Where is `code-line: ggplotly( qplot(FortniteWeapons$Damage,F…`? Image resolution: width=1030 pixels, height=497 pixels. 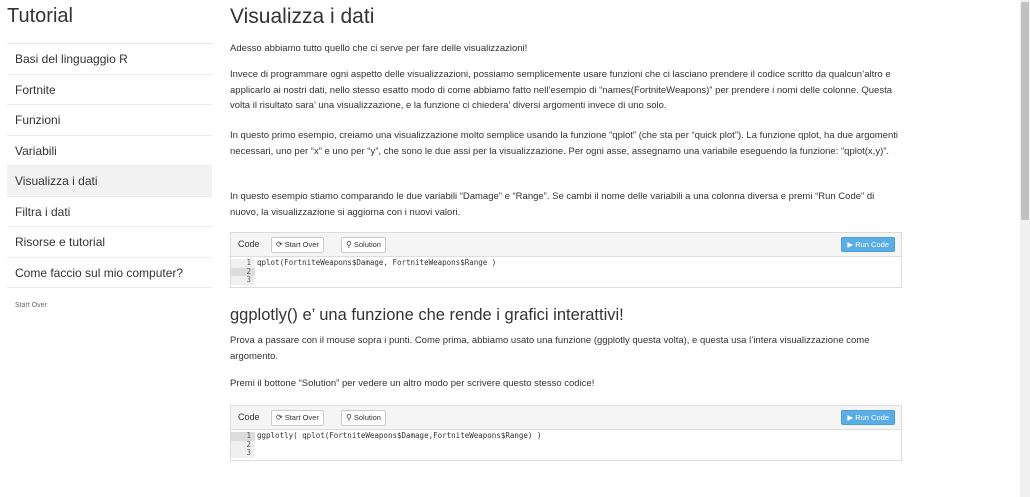 code-line: ggplotly( qplot(FortniteWeapons$Damage,F… is located at coordinates (399, 435).